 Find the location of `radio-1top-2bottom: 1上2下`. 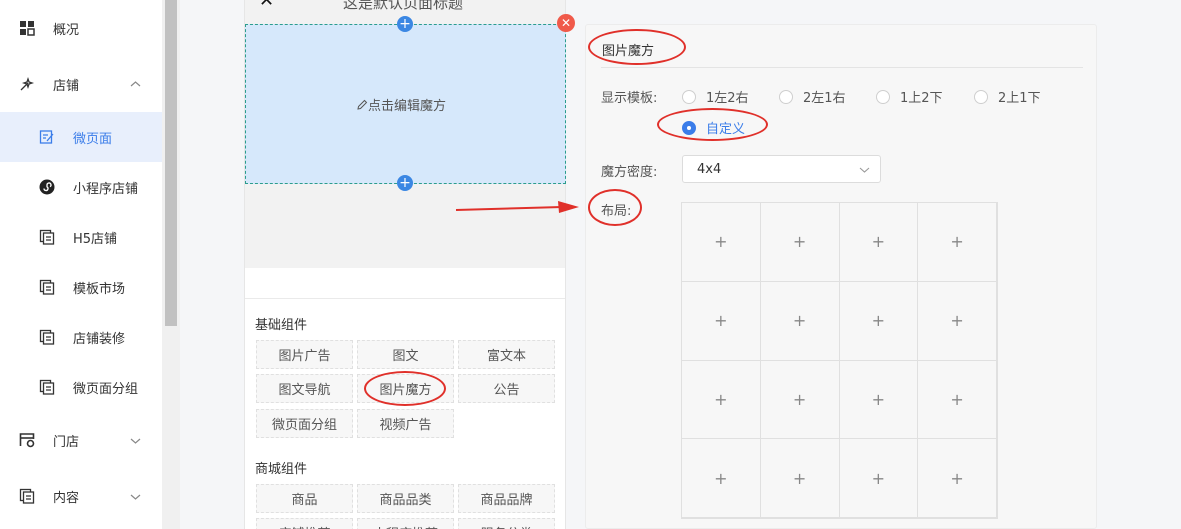

radio-1top-2bottom: 1上2下 is located at coordinates (909, 96).